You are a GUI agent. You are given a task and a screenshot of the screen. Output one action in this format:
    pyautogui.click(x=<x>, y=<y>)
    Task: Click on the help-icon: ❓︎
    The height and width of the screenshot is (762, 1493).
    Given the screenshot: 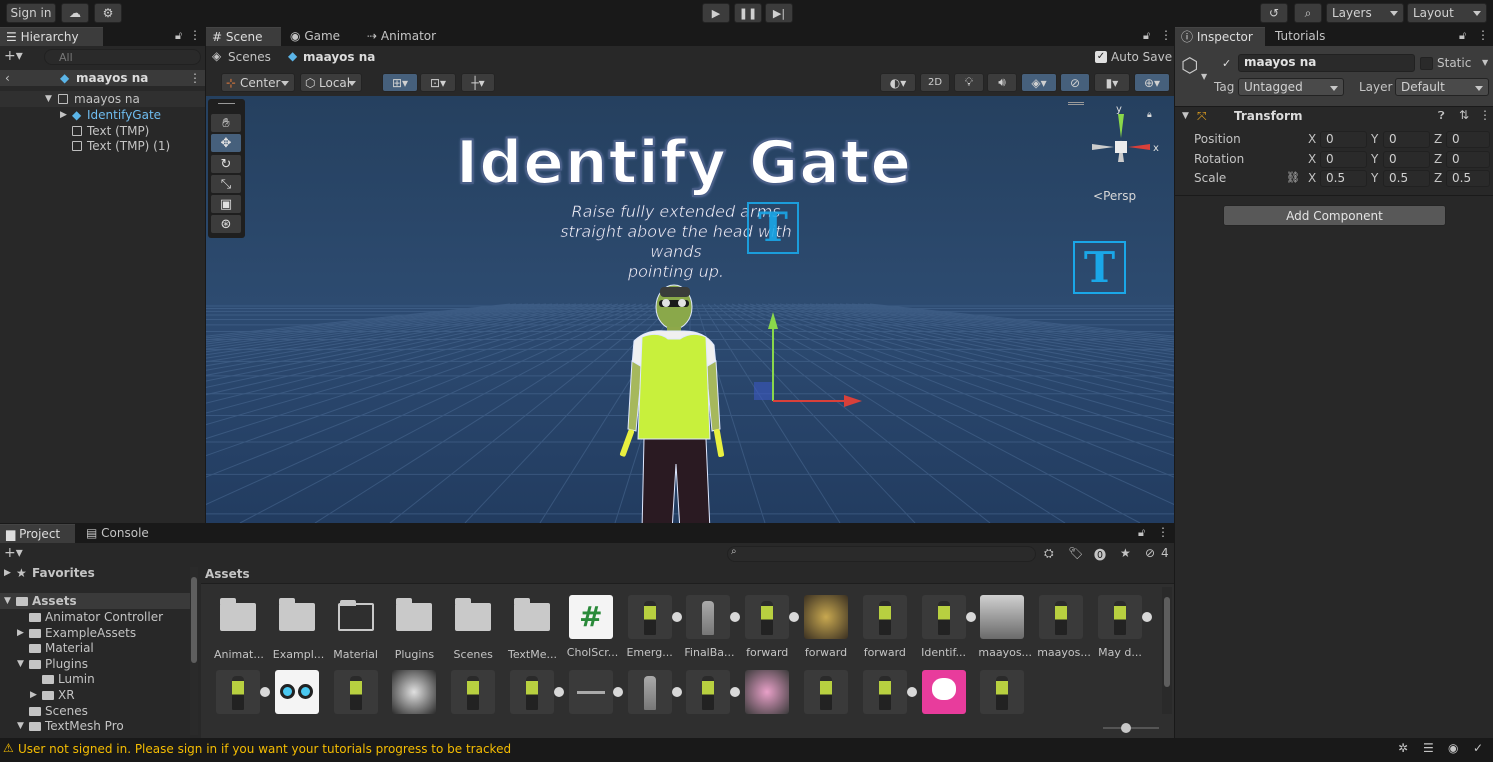 What is the action you would take?
    pyautogui.click(x=1441, y=116)
    